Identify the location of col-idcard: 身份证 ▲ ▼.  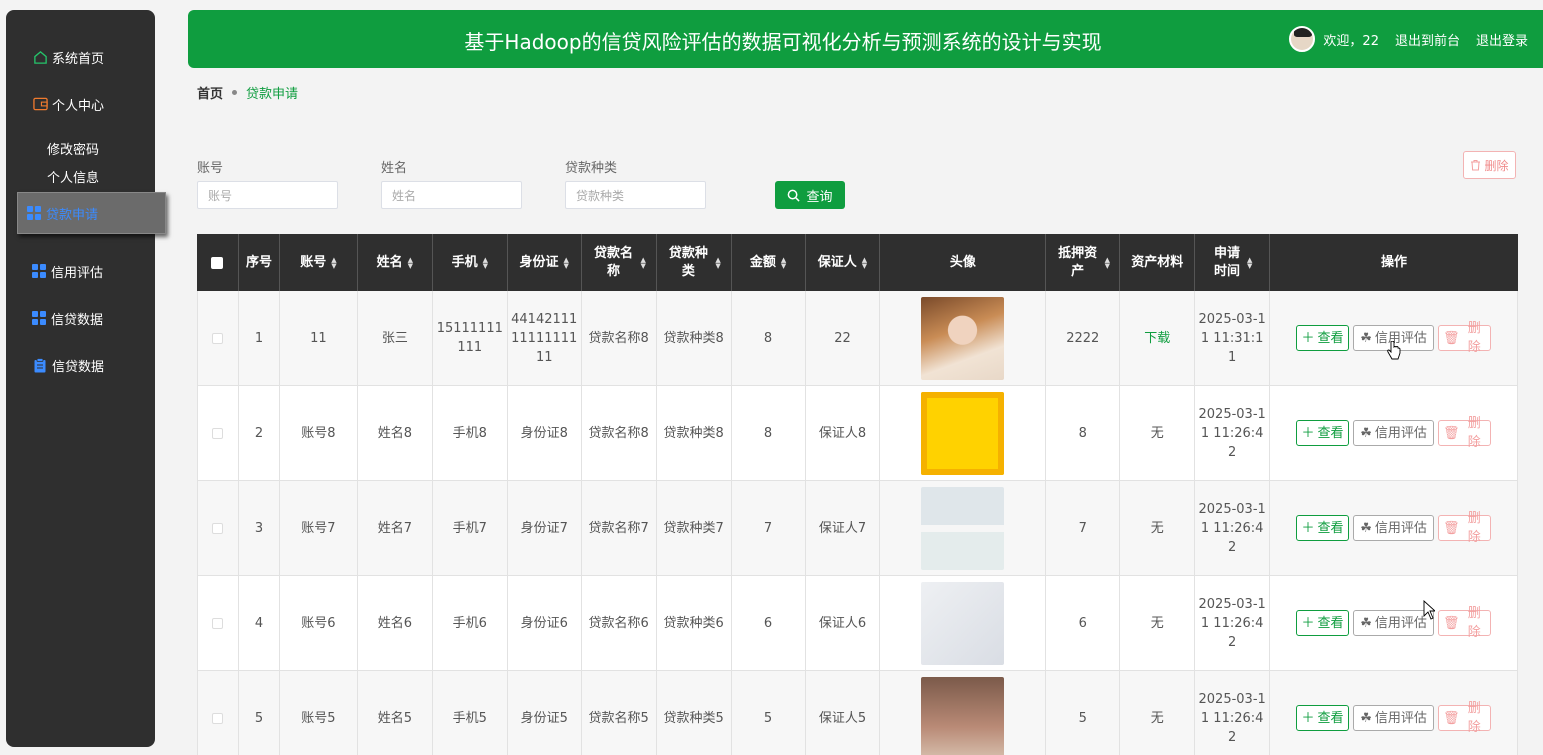
(545, 262).